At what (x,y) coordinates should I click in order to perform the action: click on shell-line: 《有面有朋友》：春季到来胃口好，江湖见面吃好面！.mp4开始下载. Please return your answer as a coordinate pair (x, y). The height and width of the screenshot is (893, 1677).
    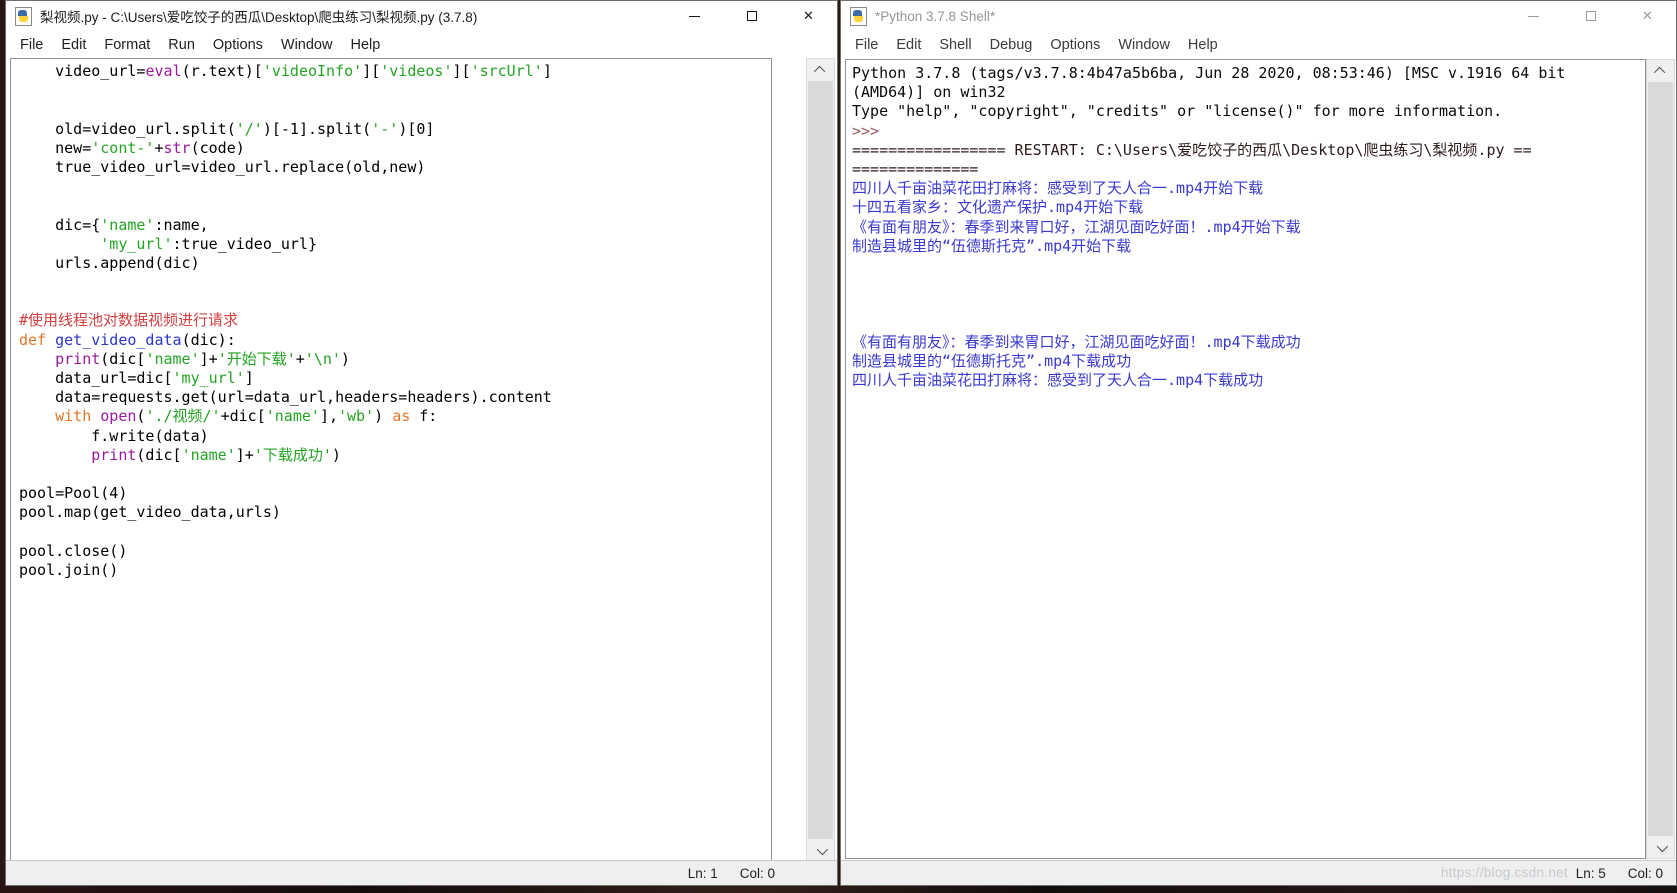
    Looking at the image, I should click on (1076, 226).